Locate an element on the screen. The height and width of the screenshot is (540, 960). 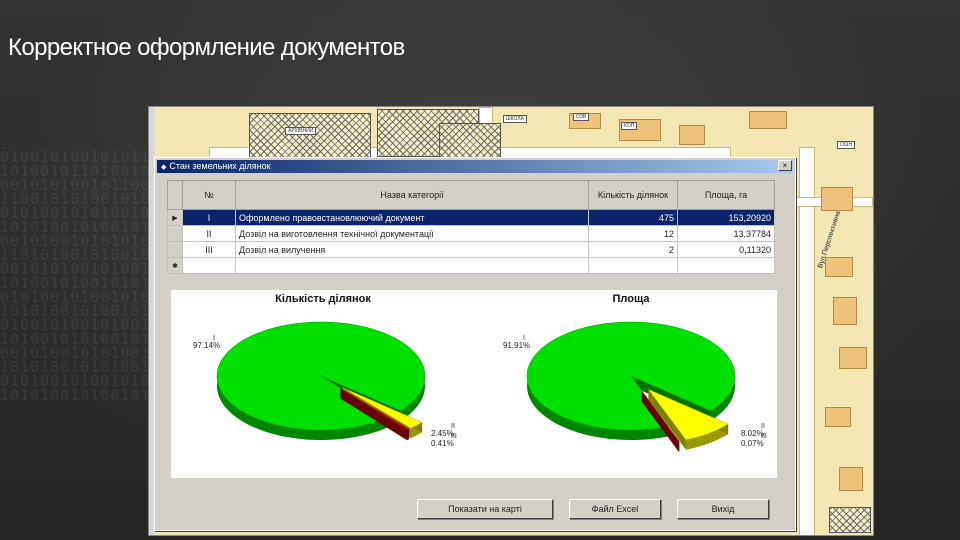
map-label: ОШН is located at coordinates (846, 145).